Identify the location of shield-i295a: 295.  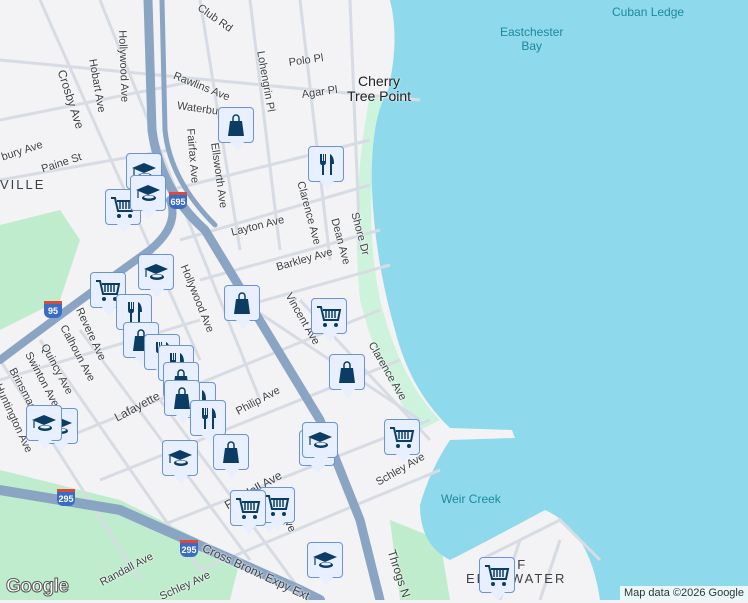
(66, 497).